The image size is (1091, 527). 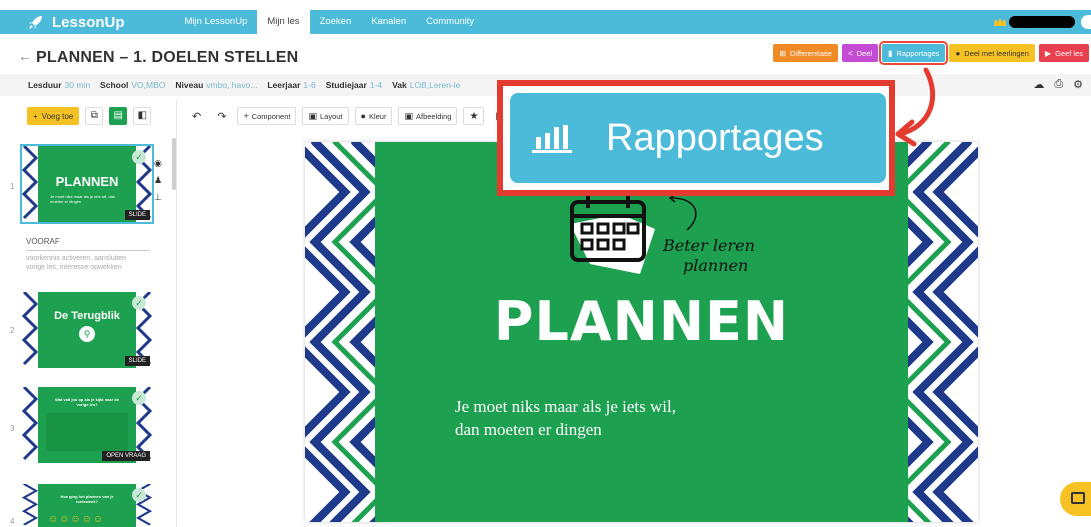 I want to click on slide-number: 2, so click(x=12, y=330).